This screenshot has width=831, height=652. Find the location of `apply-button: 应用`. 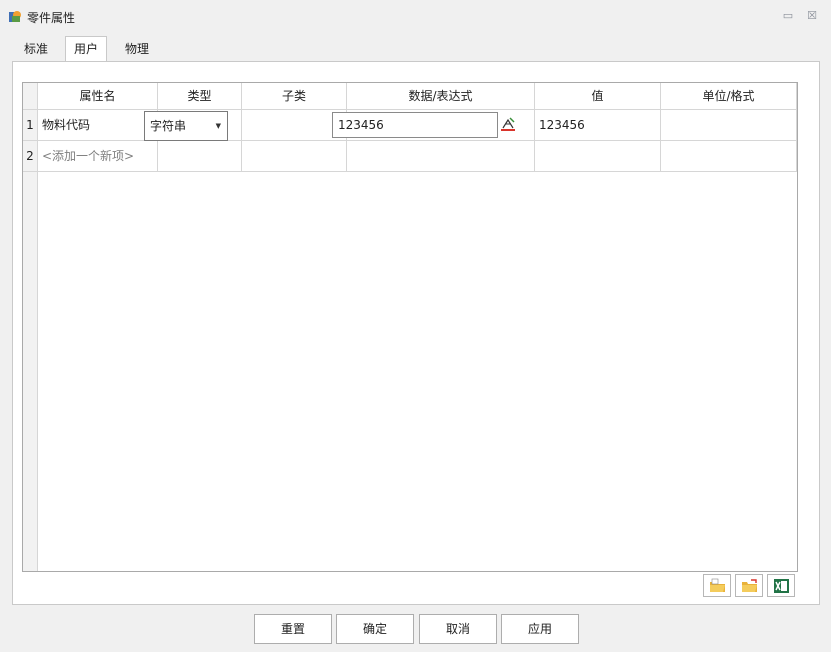

apply-button: 应用 is located at coordinates (540, 629).